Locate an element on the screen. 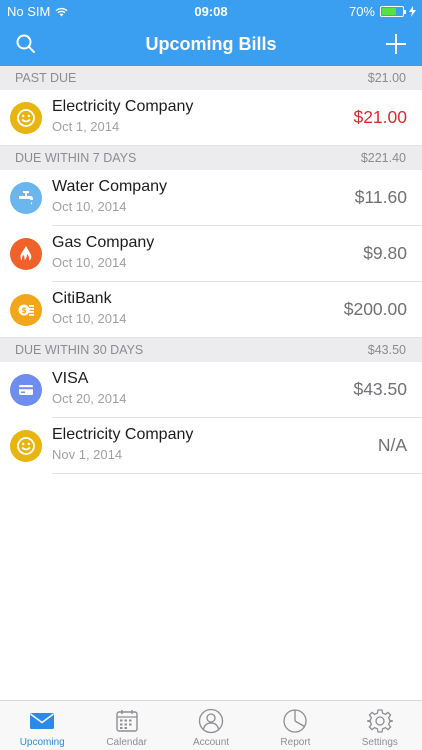 The height and width of the screenshot is (750, 422). bill-amount: $200.00 is located at coordinates (375, 309).